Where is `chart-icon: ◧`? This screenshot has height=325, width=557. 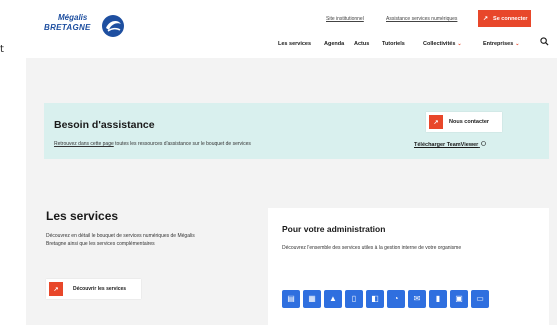
chart-icon: ◧ is located at coordinates (375, 299).